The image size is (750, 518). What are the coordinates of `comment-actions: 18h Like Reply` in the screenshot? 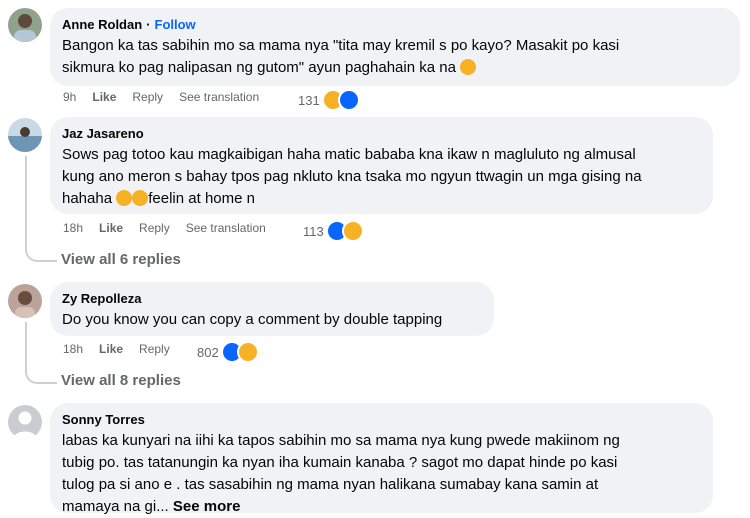 It's located at (124, 349).